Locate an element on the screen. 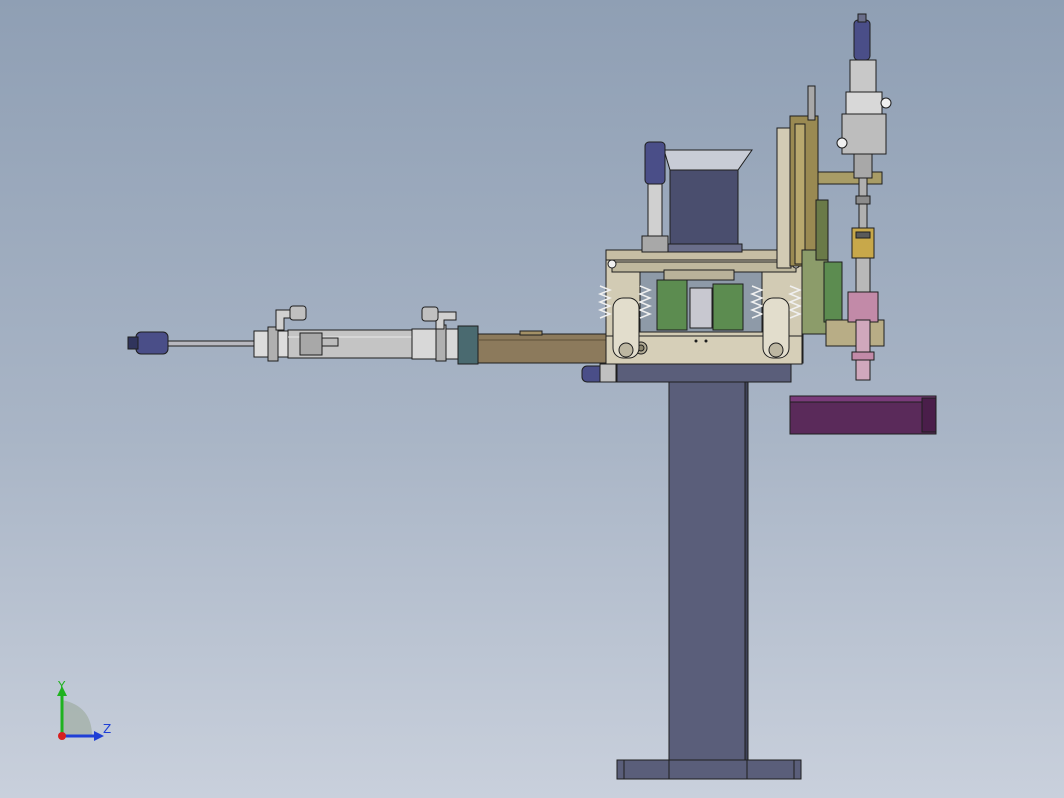 The image size is (1064, 798). y-axis-label: Y is located at coordinates (61, 686).